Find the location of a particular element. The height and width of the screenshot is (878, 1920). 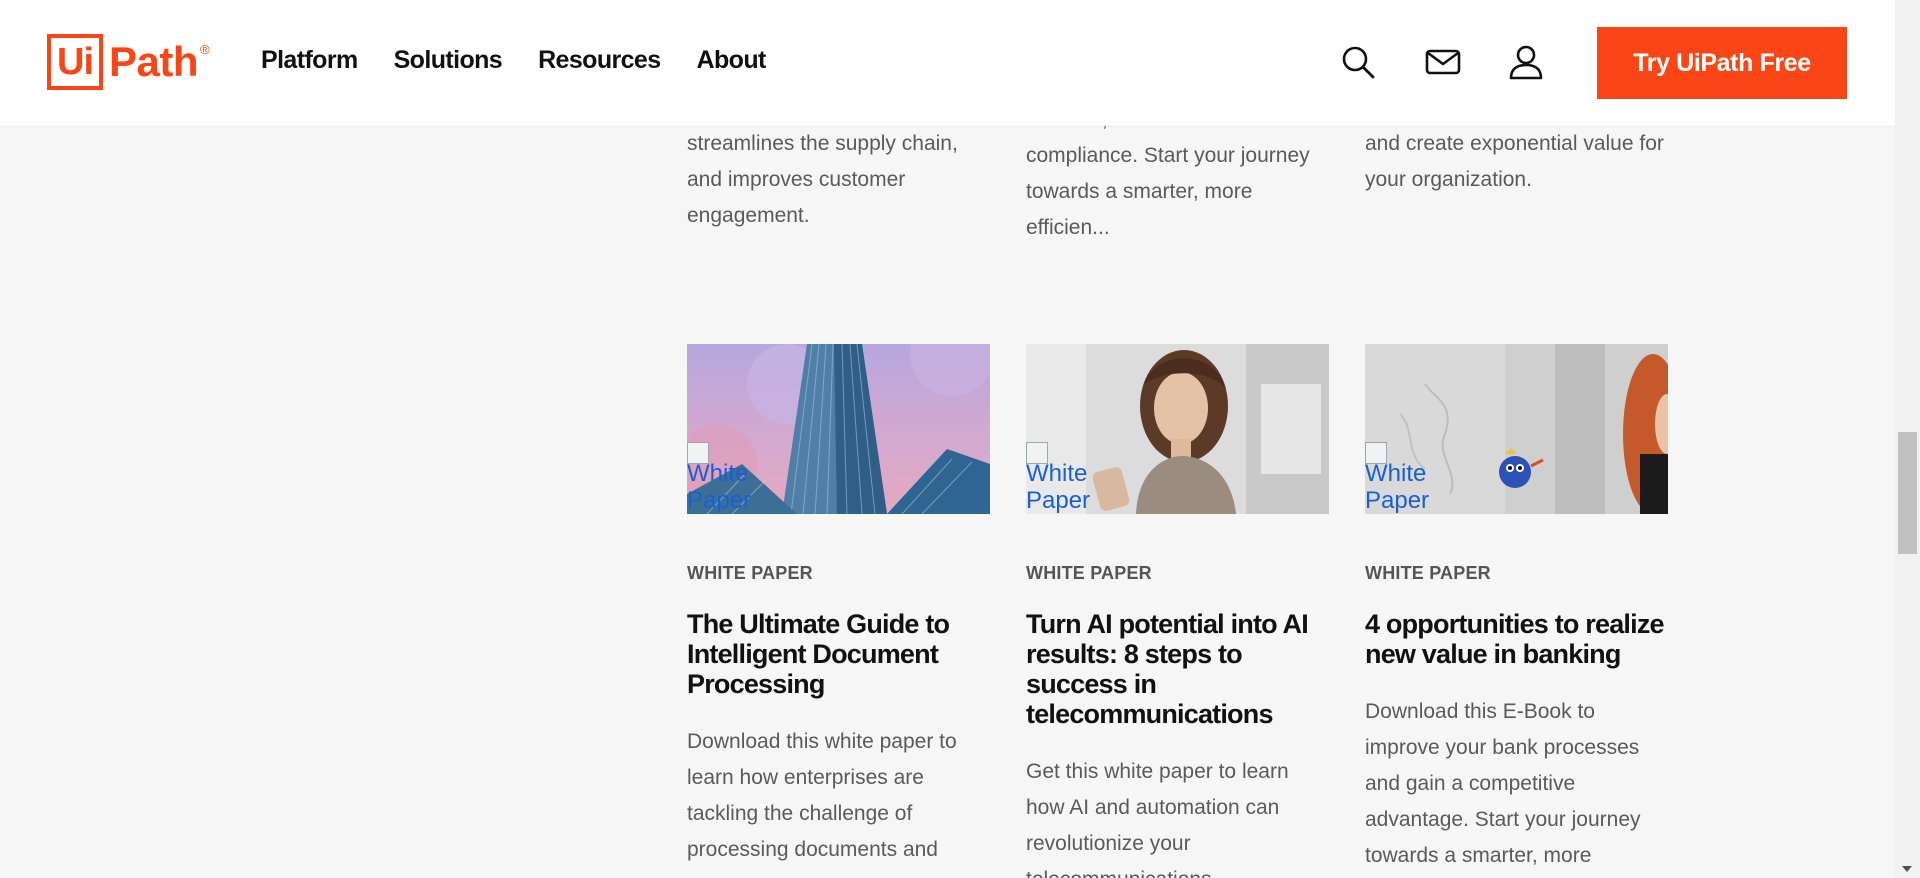

try-free-button: Try UiPath Free is located at coordinates (1722, 63).